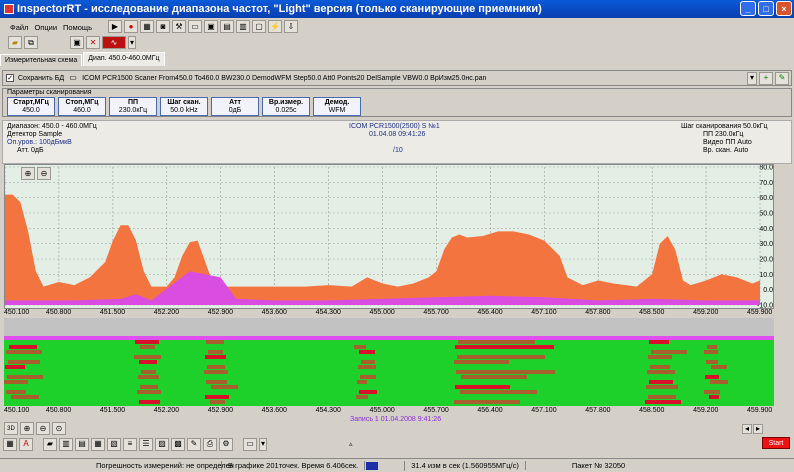  What do you see at coordinates (727, 142) in the screenshot?
I see `info-video-bw: Видео ПП Auto` at bounding box center [727, 142].